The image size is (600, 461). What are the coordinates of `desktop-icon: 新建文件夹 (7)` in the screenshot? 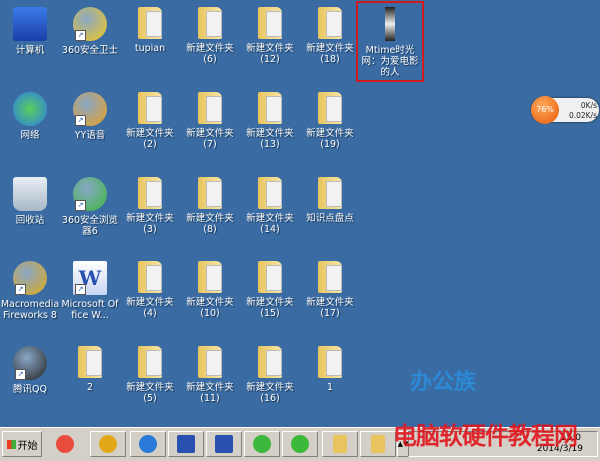 It's located at (210, 120).